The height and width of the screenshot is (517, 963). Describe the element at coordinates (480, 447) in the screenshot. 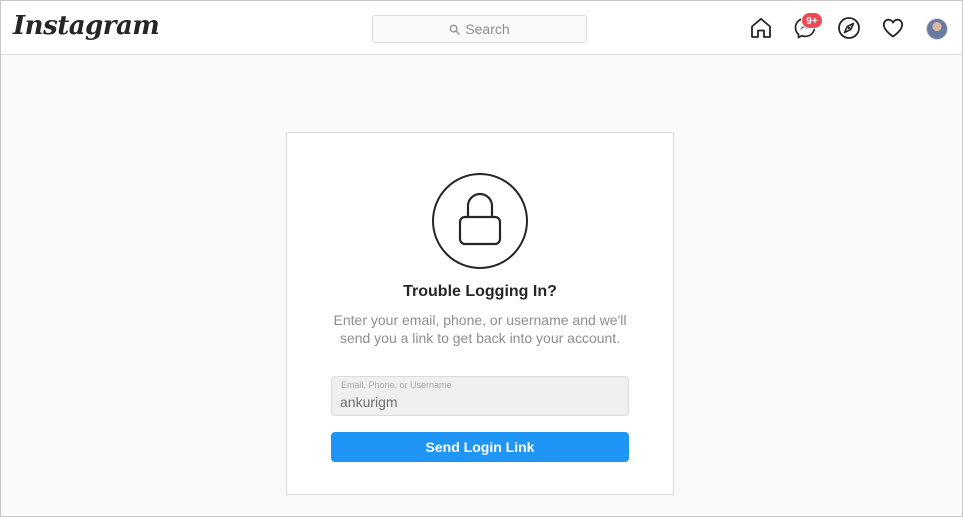

I see `send-login-link-button: Send Login Link` at that location.